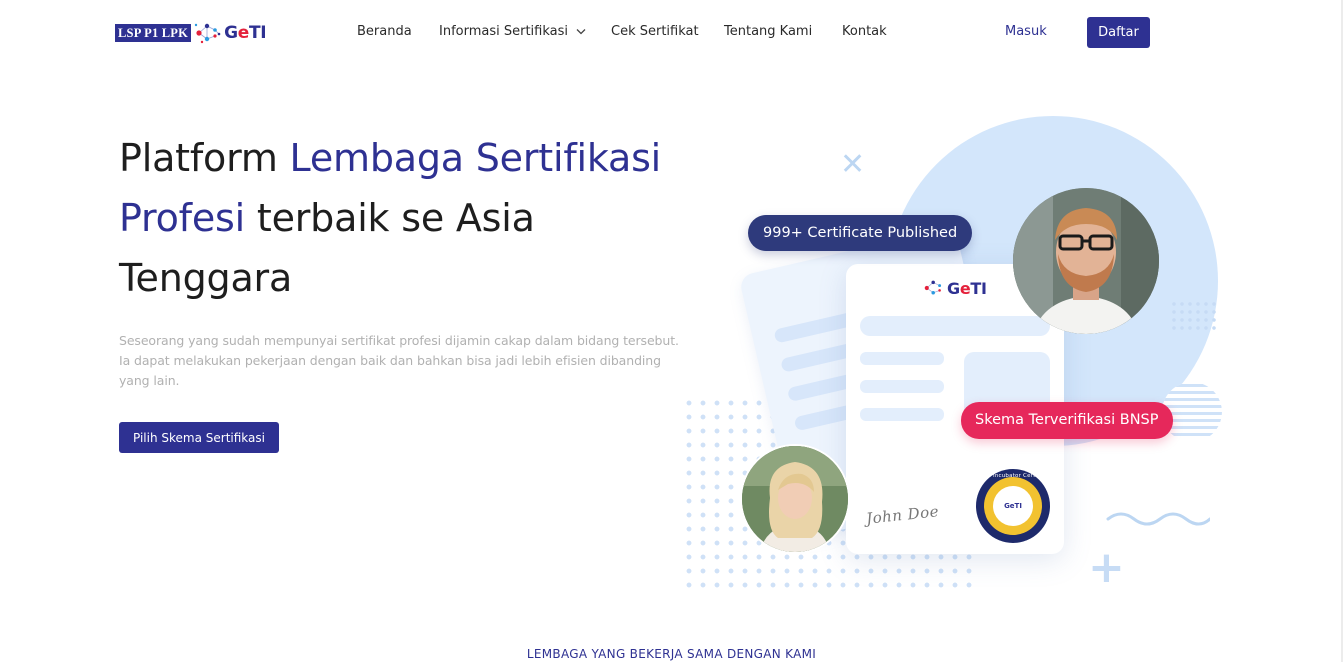  Describe the element at coordinates (1013, 506) in the screenshot. I see `certification-seal-icon: GeTI Incubator Certified GeTI` at that location.